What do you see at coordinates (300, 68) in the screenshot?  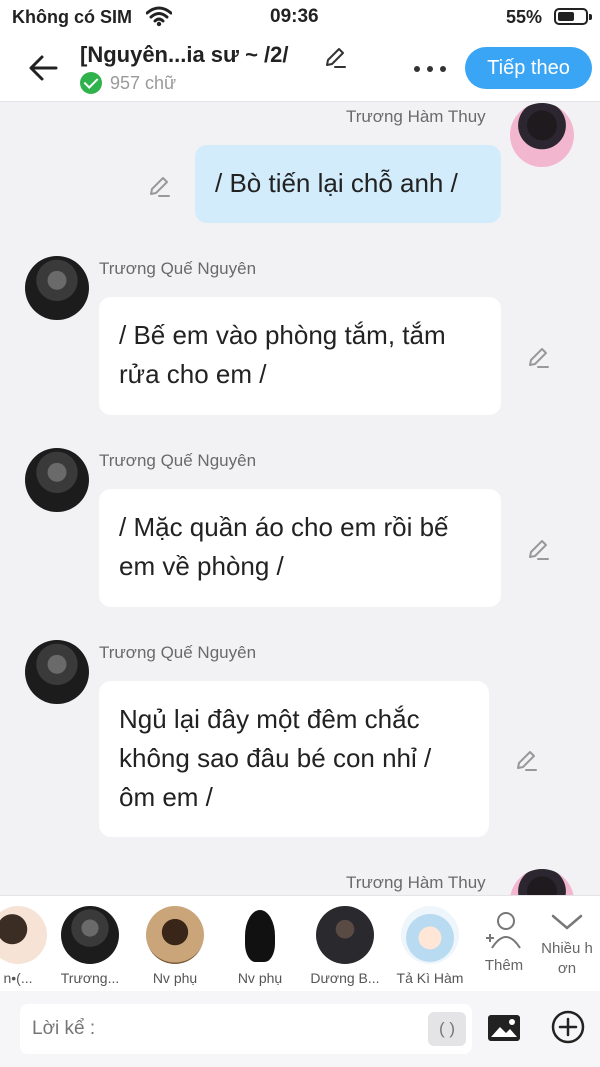 I see `header: [Nguyên...ia sư ~ /2/ 957 chữ Tiếp theo` at bounding box center [300, 68].